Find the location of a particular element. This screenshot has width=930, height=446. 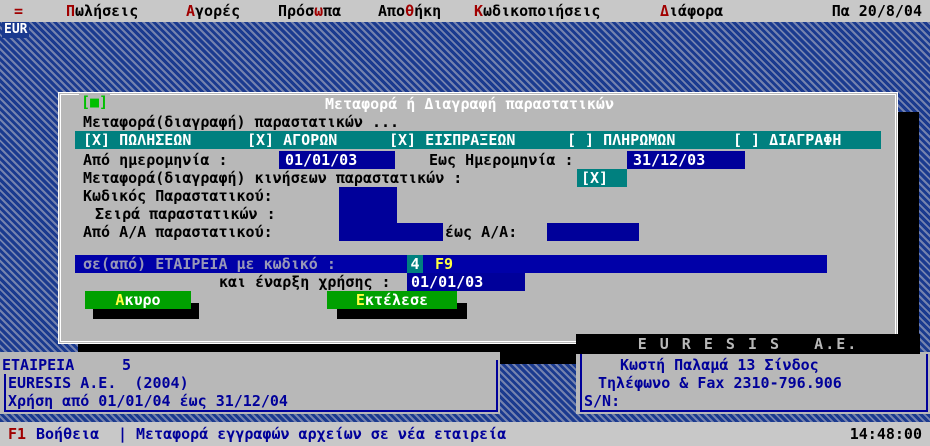

cancel-button: Ακυρο is located at coordinates (138, 300).